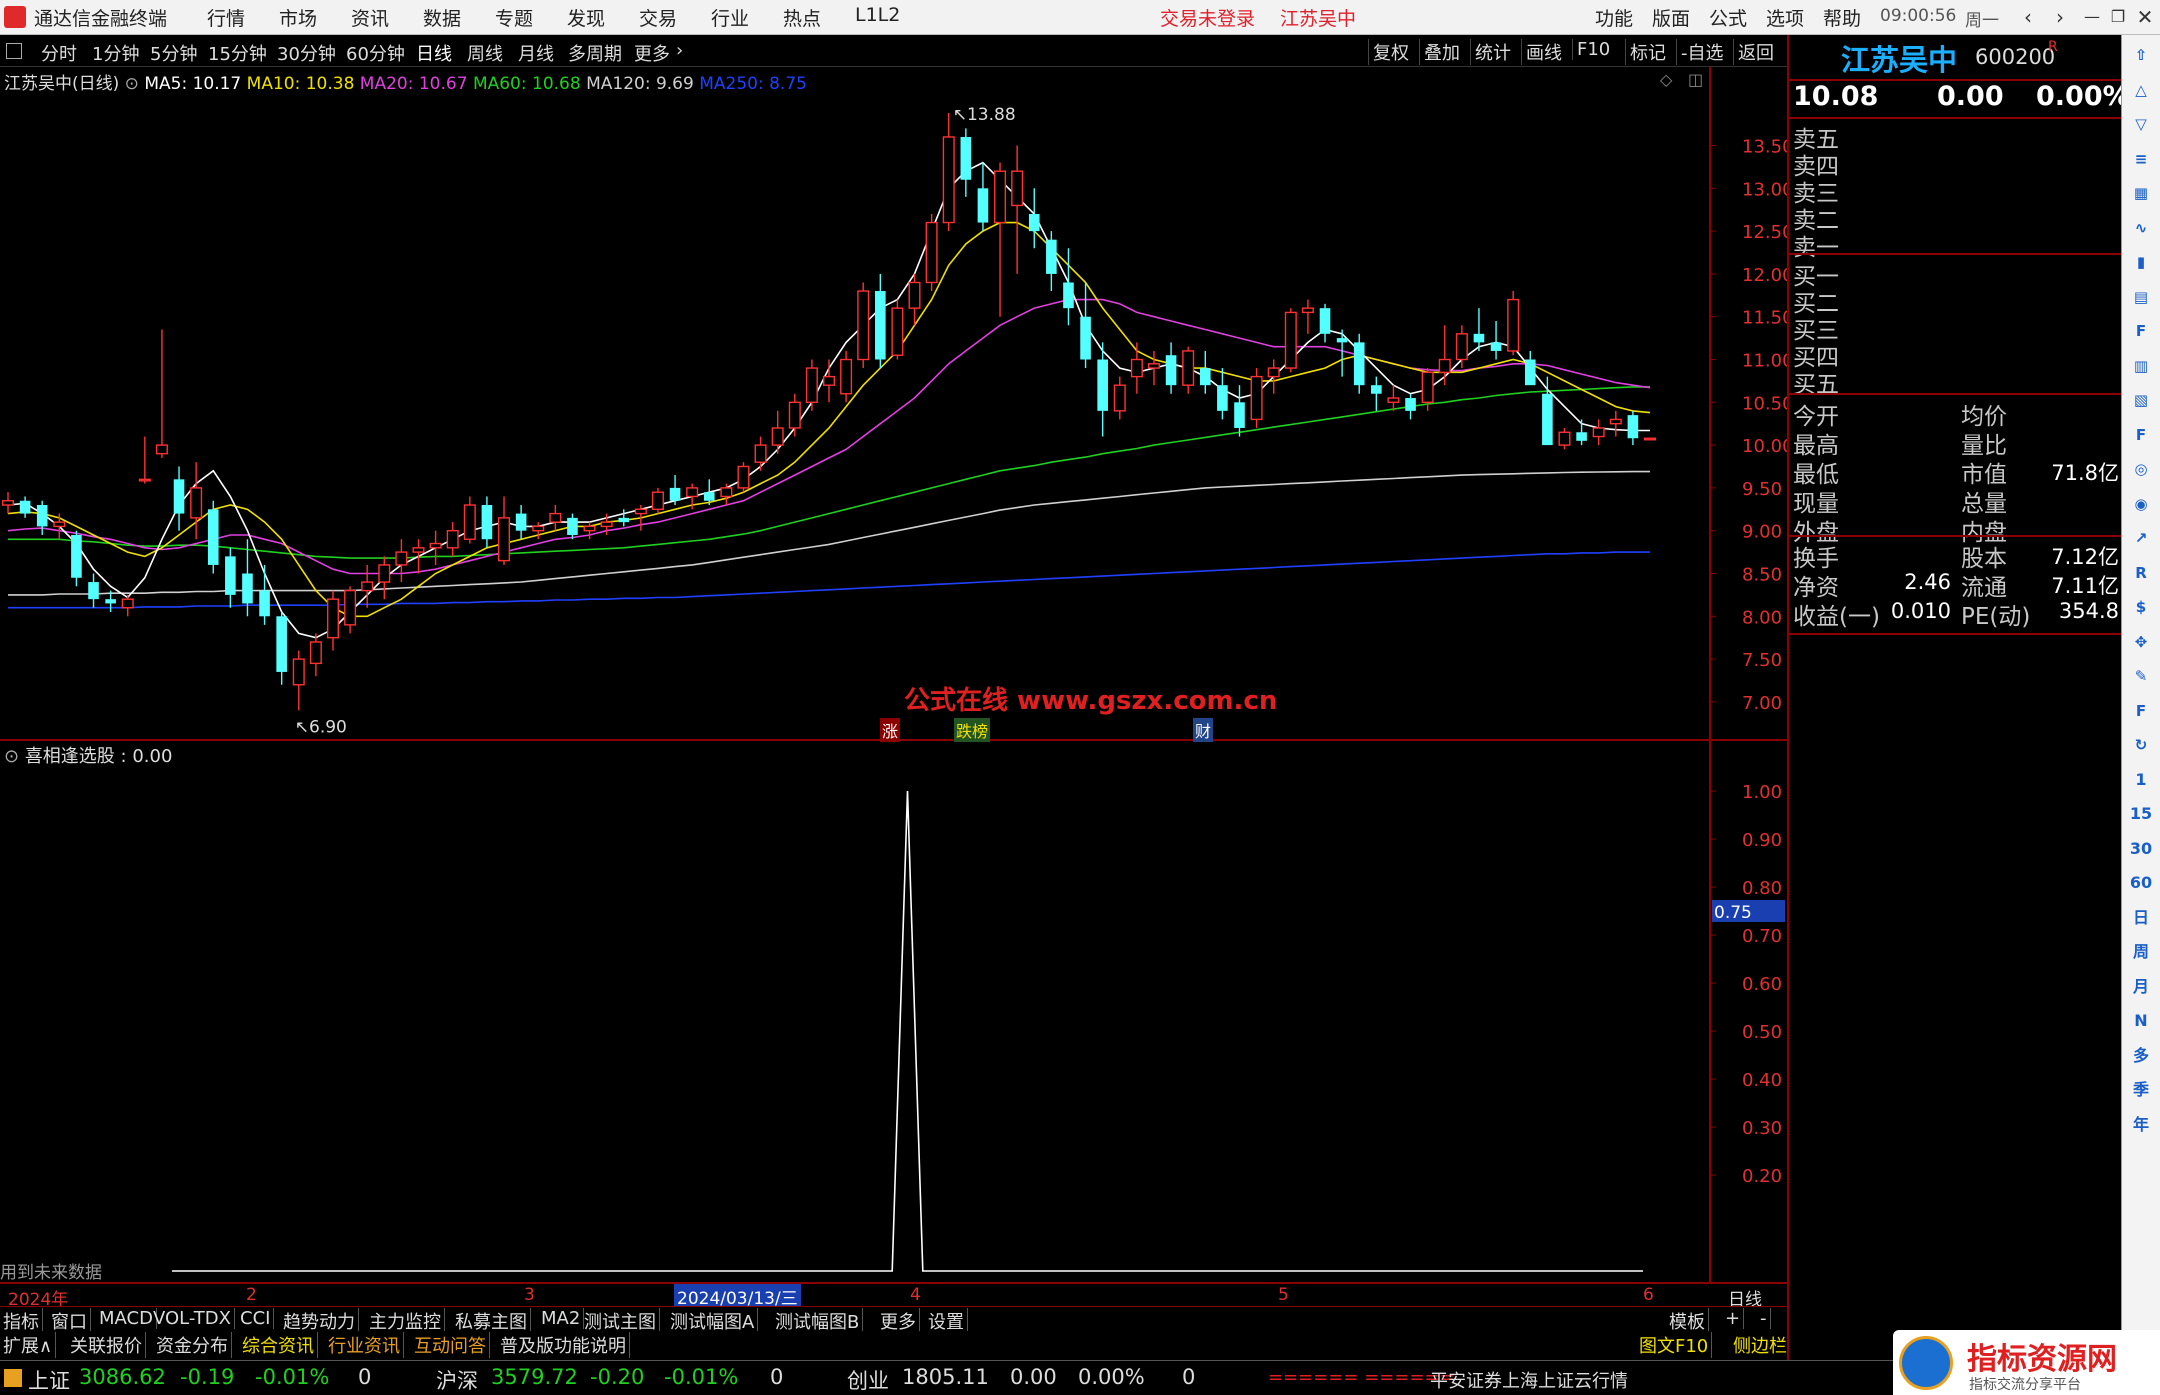 The image size is (2160, 1395). I want to click on market-icon, so click(13, 1378).